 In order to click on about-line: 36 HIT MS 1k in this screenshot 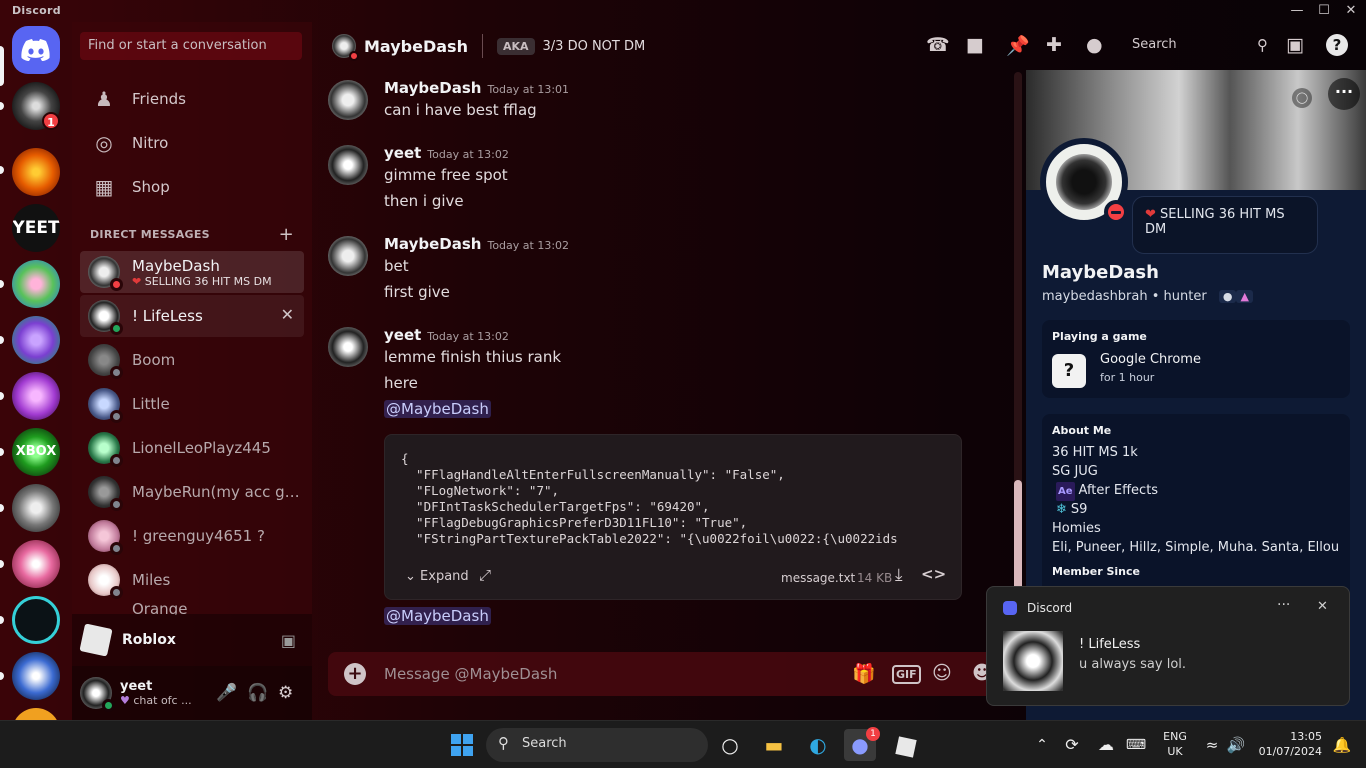, I will do `click(1095, 452)`.